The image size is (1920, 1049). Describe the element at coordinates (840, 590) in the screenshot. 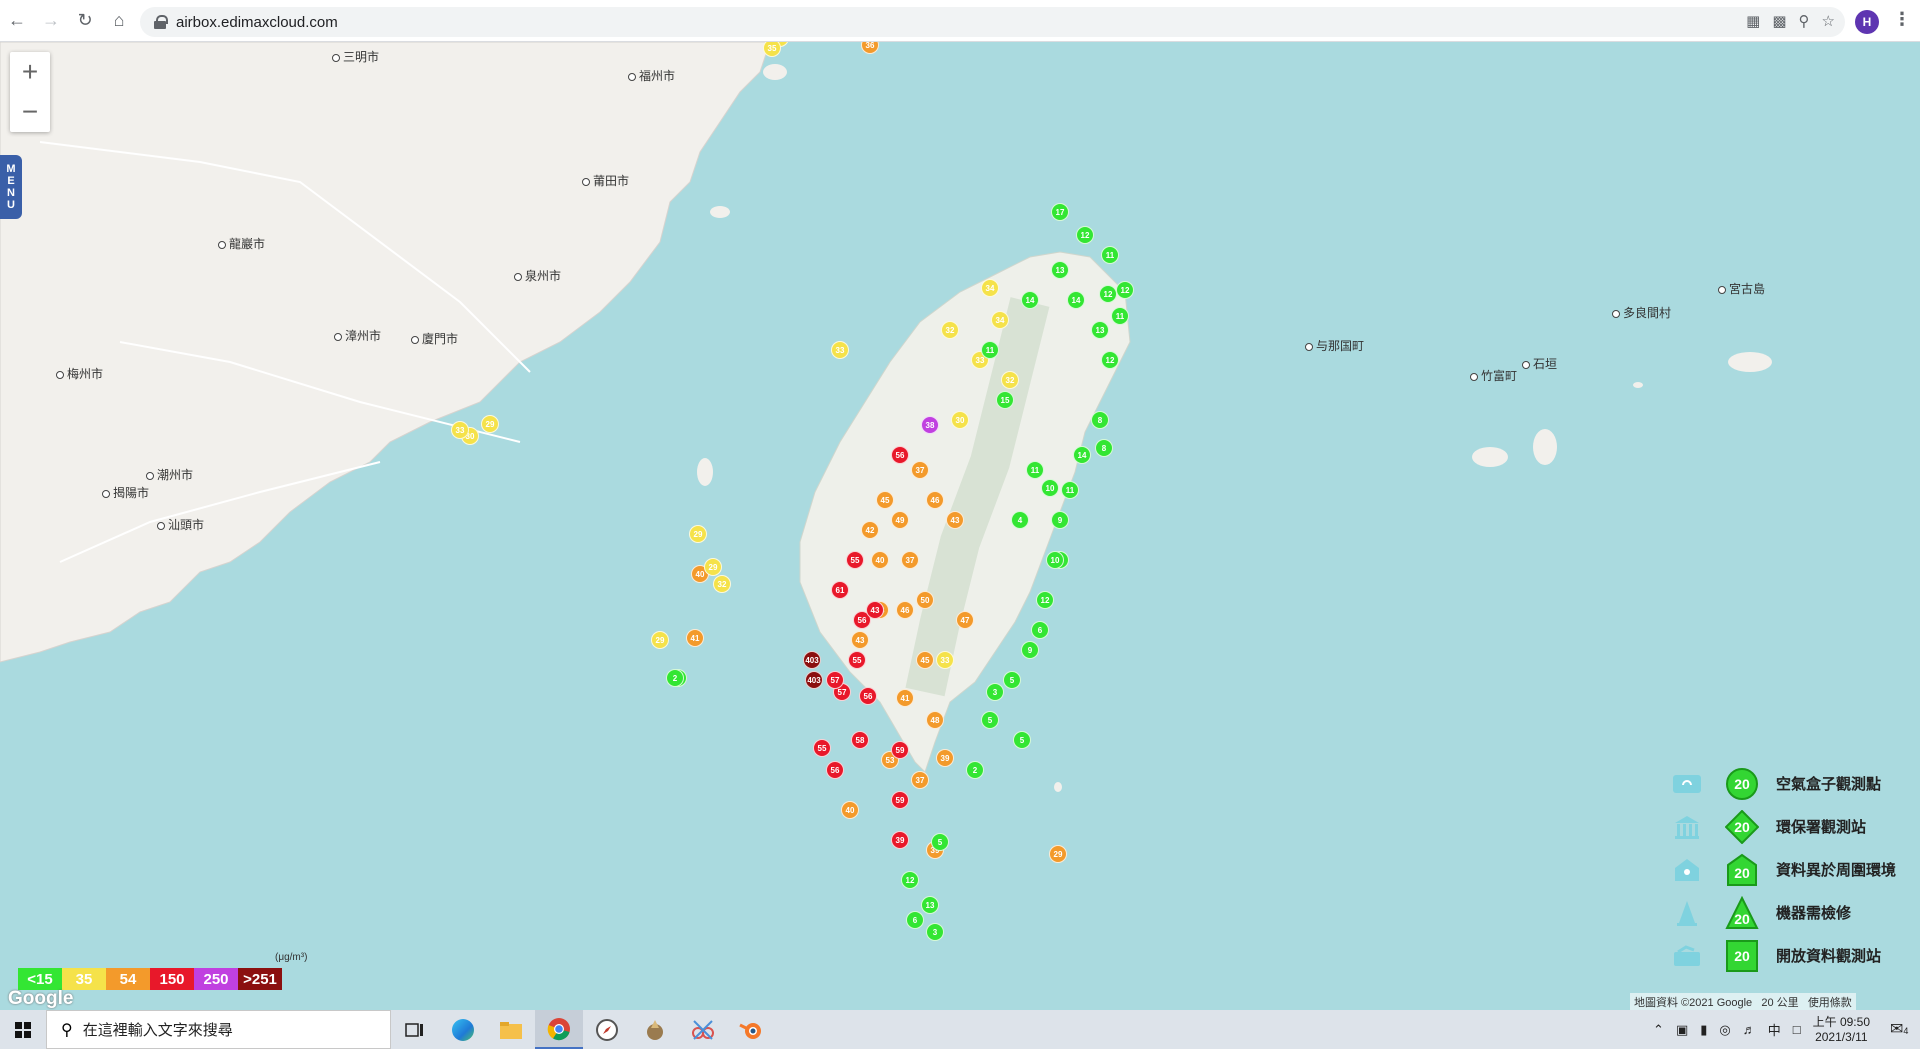

I see `sensor-marker: 61` at that location.